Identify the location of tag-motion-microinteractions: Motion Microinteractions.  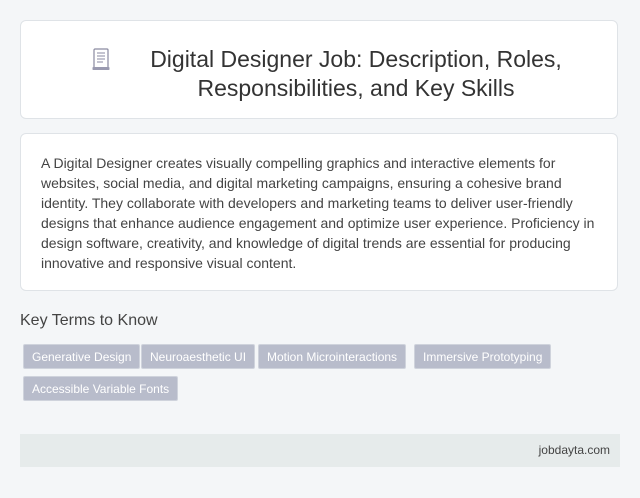
(332, 356).